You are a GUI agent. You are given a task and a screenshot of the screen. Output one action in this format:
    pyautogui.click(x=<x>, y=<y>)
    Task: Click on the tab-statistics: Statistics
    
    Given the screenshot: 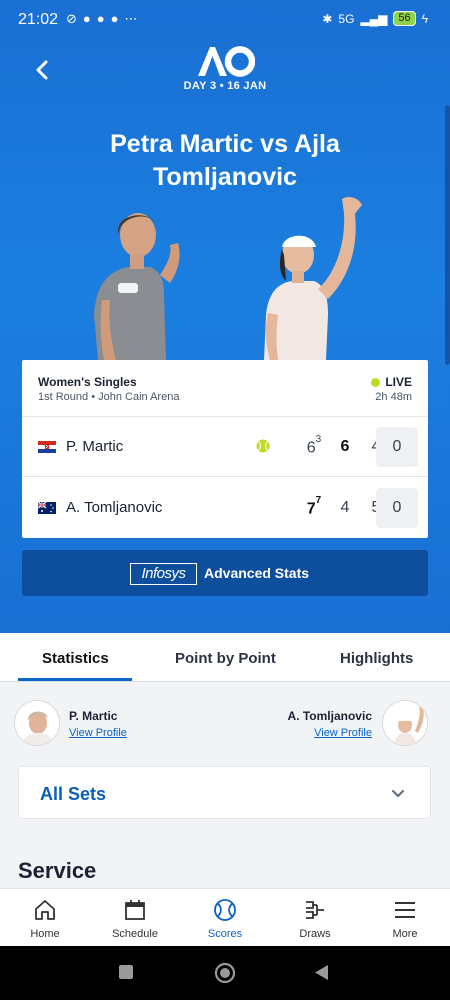 What is the action you would take?
    pyautogui.click(x=75, y=658)
    